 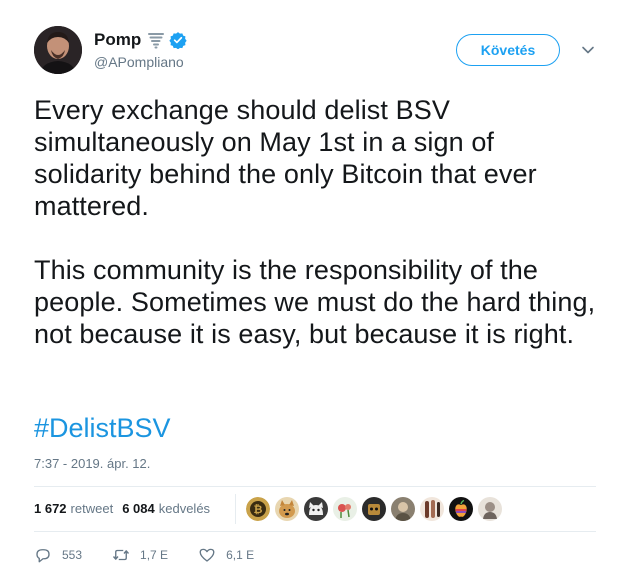 I want to click on figure-avatar-icon, so click(x=432, y=509).